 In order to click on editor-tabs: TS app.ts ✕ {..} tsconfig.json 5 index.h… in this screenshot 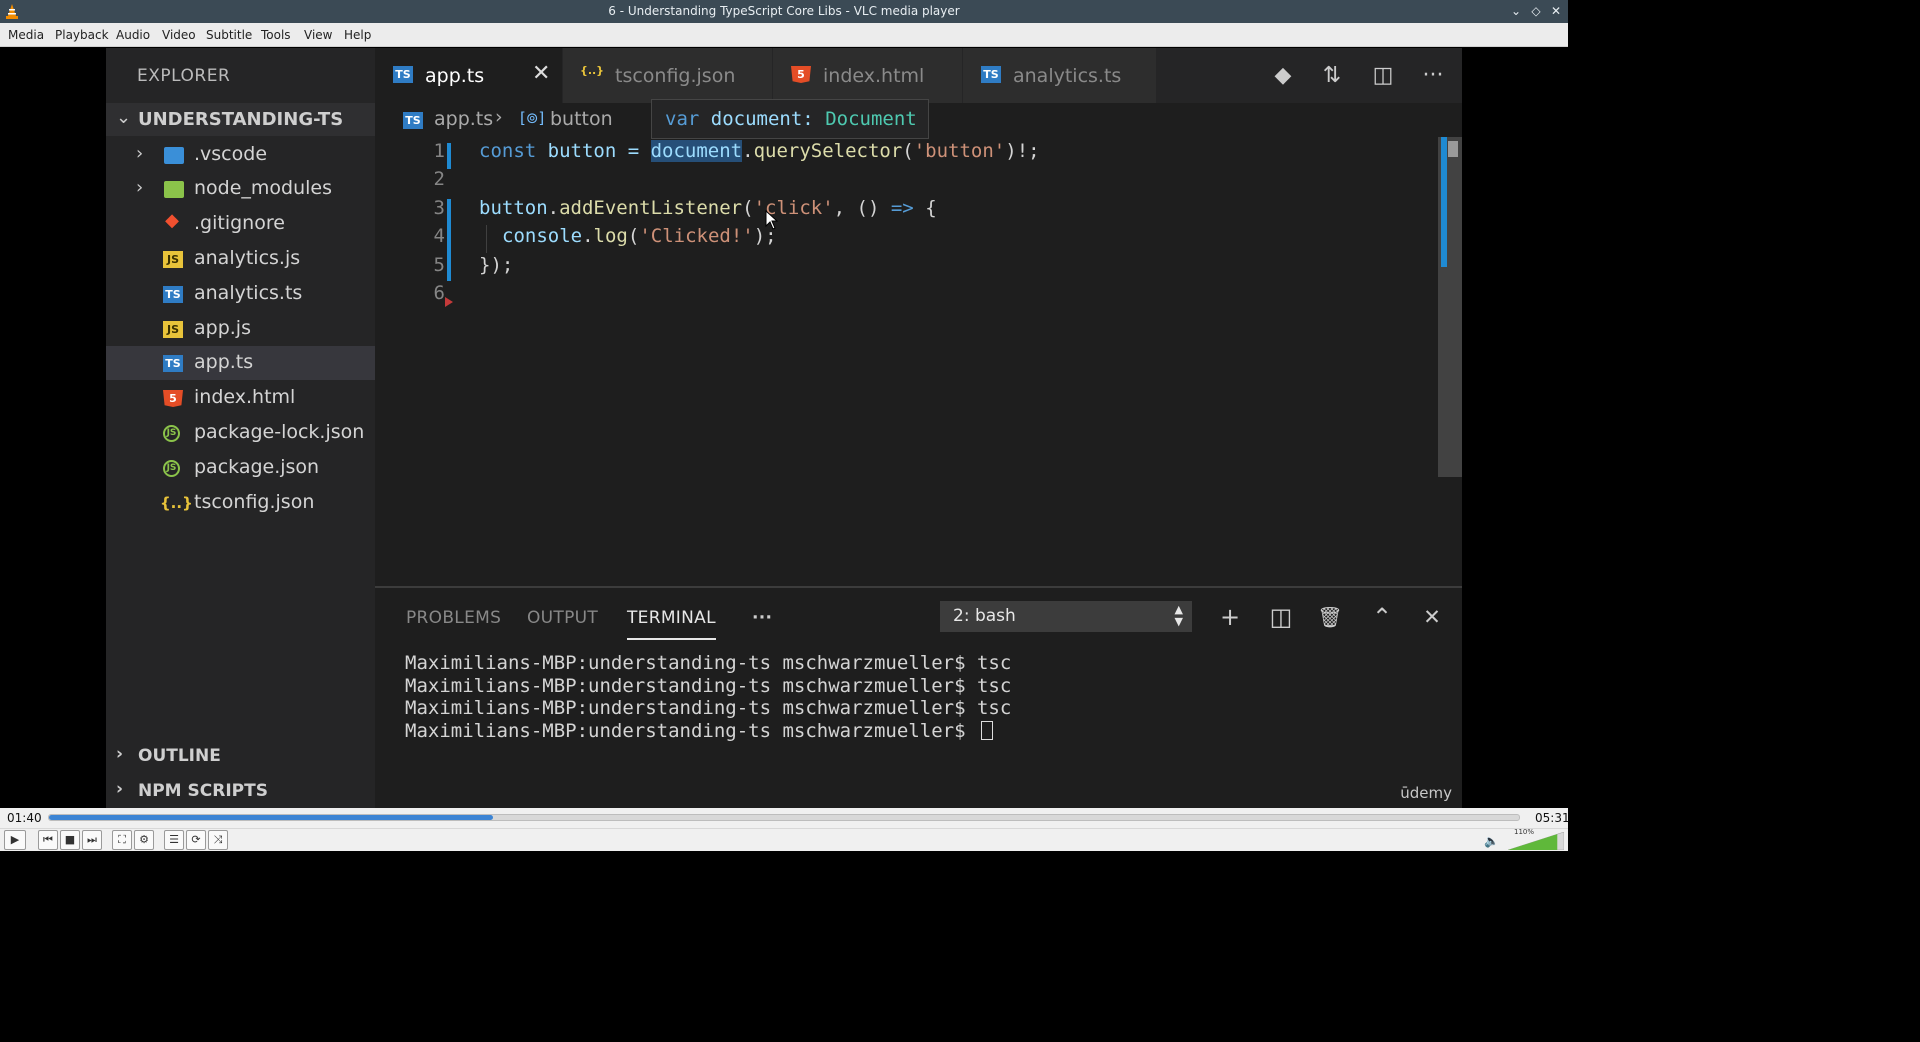, I will do `click(918, 75)`.